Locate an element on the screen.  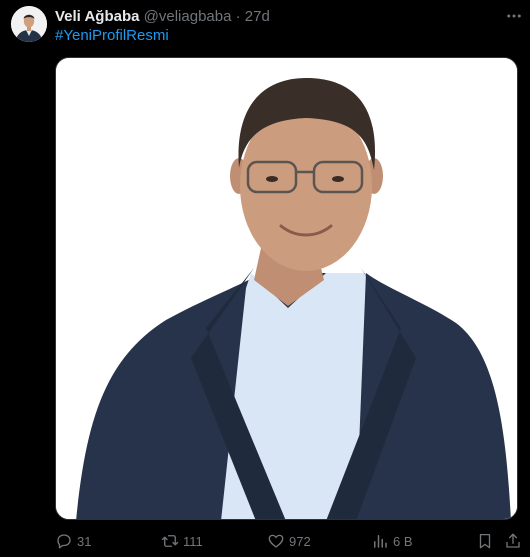
views-count: 6 B is located at coordinates (403, 541).